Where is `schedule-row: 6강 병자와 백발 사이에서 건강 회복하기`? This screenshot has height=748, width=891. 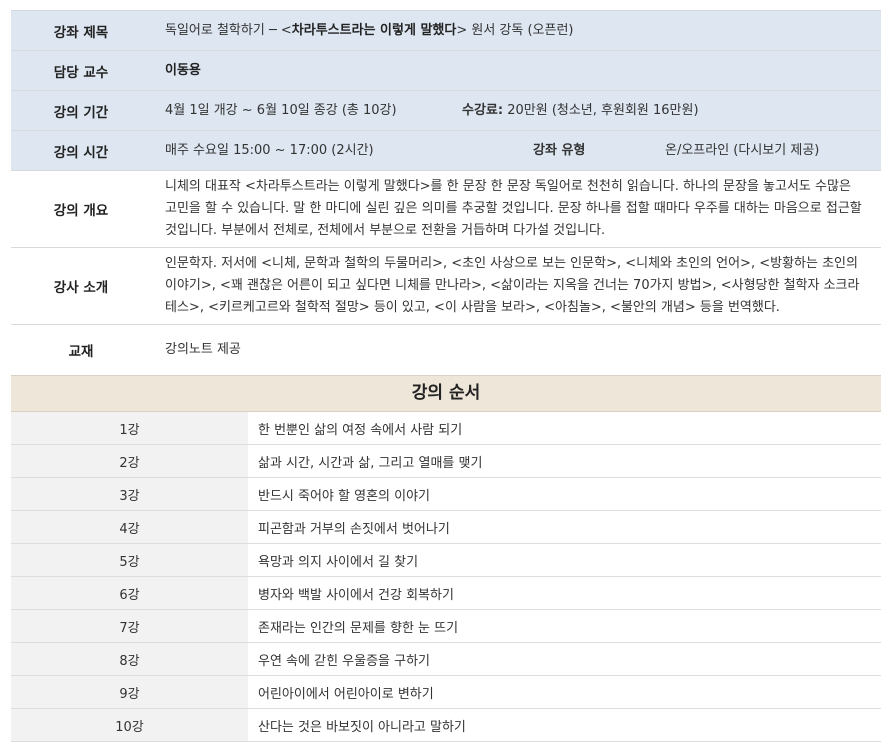
schedule-row: 6강 병자와 백발 사이에서 건강 회복하기 is located at coordinates (446, 593).